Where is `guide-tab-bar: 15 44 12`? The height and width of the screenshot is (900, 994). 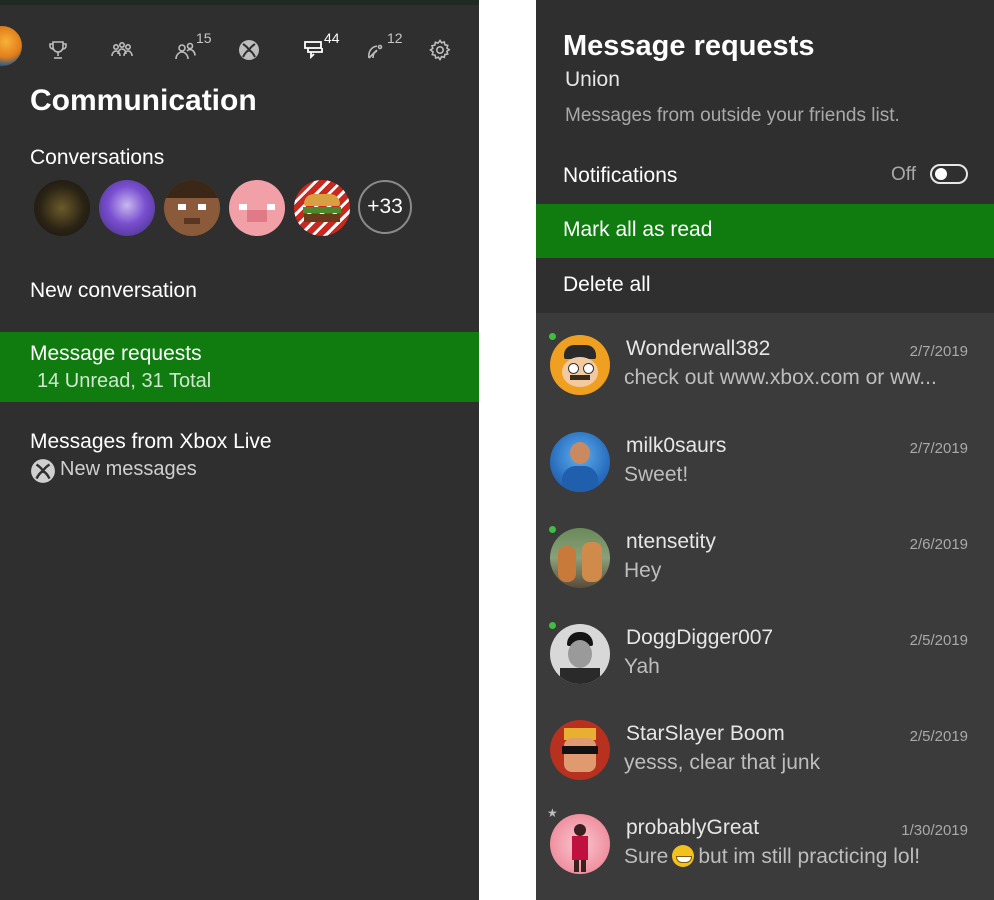 guide-tab-bar: 15 44 12 is located at coordinates (239, 47).